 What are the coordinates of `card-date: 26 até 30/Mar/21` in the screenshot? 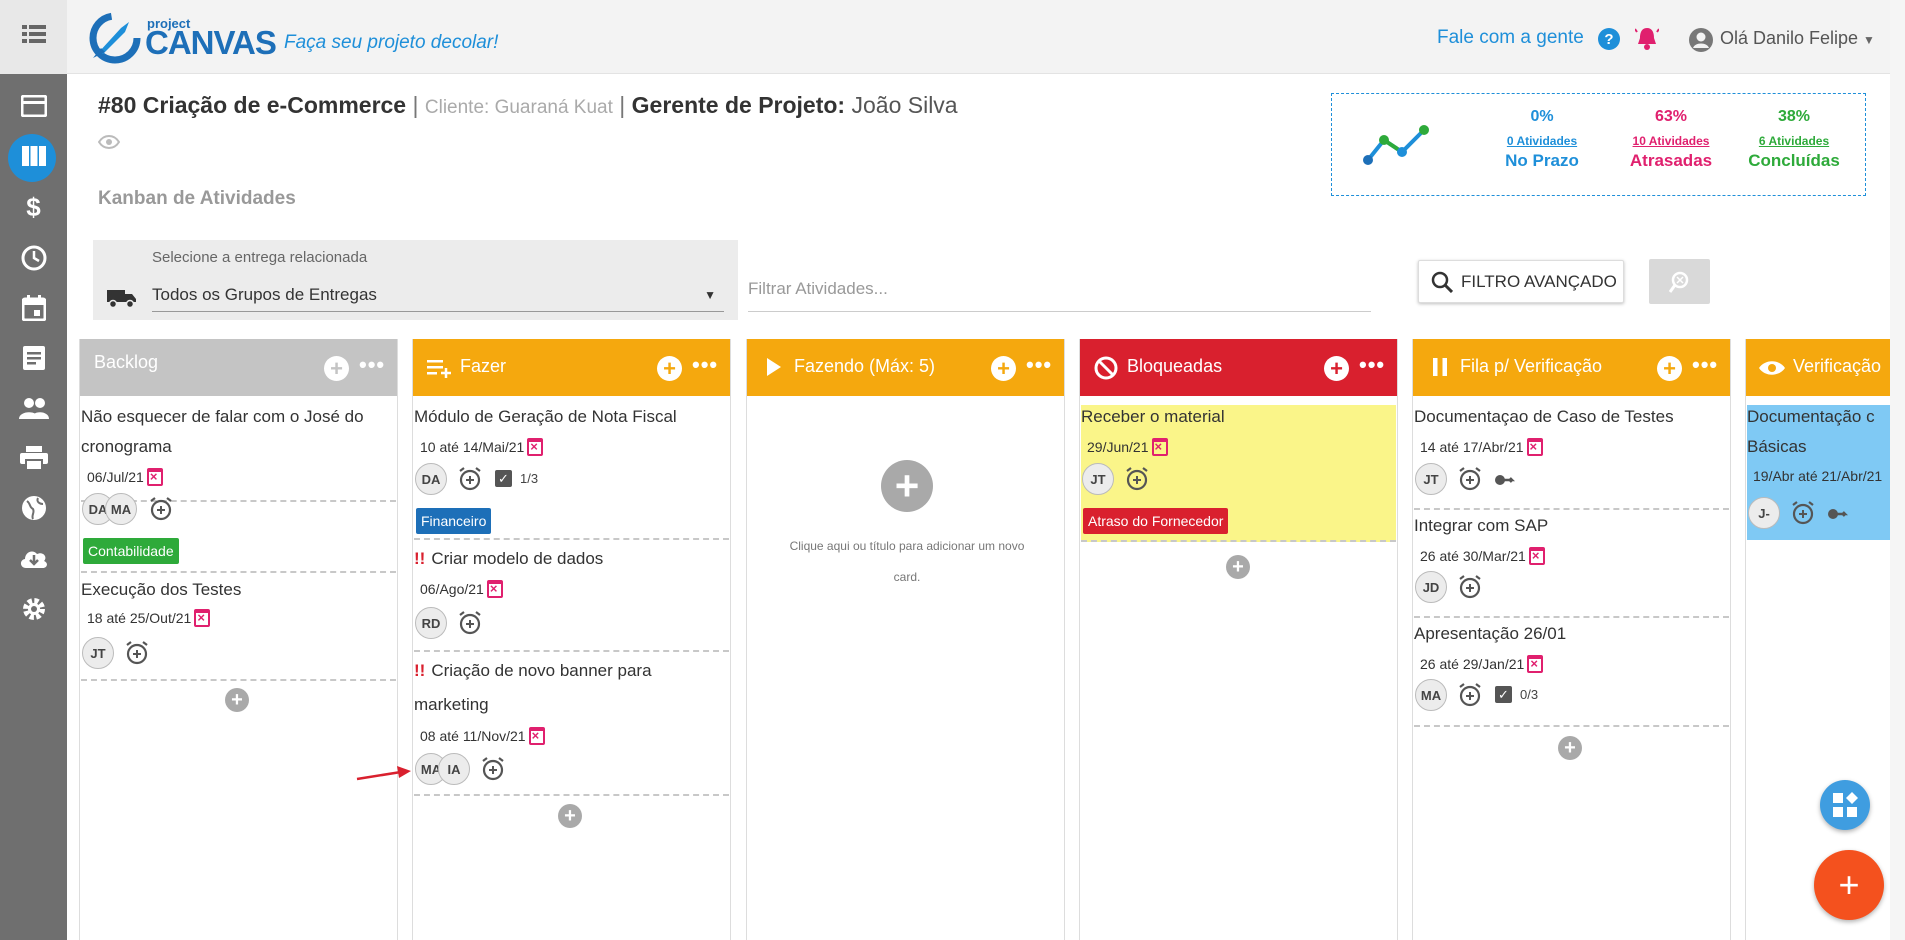 It's located at (1482, 556).